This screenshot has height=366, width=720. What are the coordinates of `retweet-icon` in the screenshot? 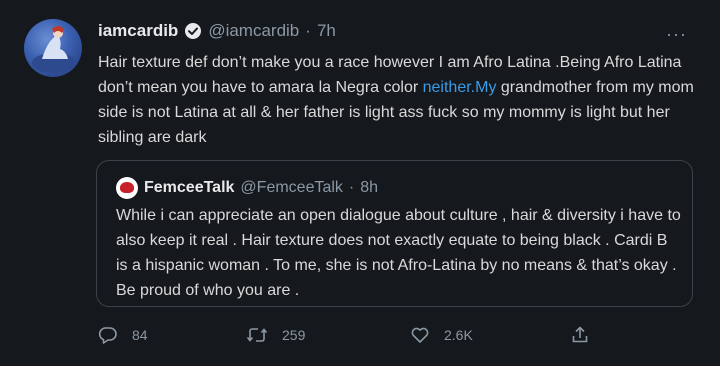 It's located at (257, 335).